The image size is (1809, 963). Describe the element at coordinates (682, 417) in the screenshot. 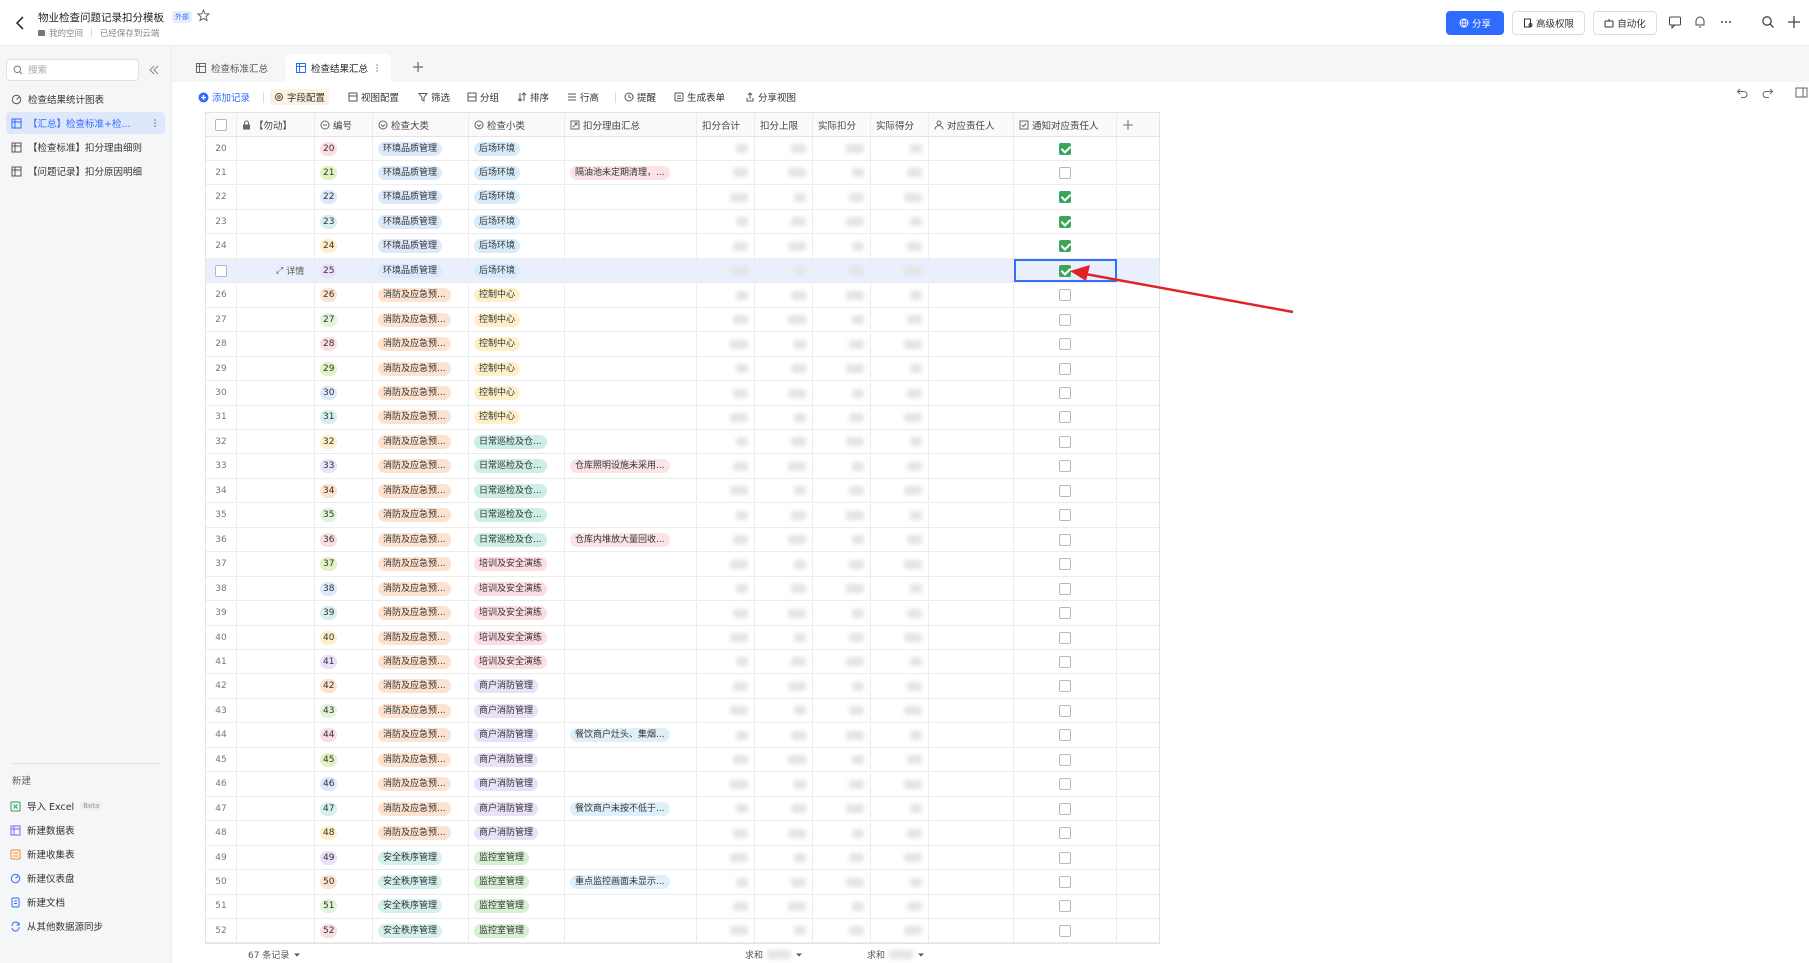

I see `table-row: 31 31 消防及应急预... 控制中心` at that location.